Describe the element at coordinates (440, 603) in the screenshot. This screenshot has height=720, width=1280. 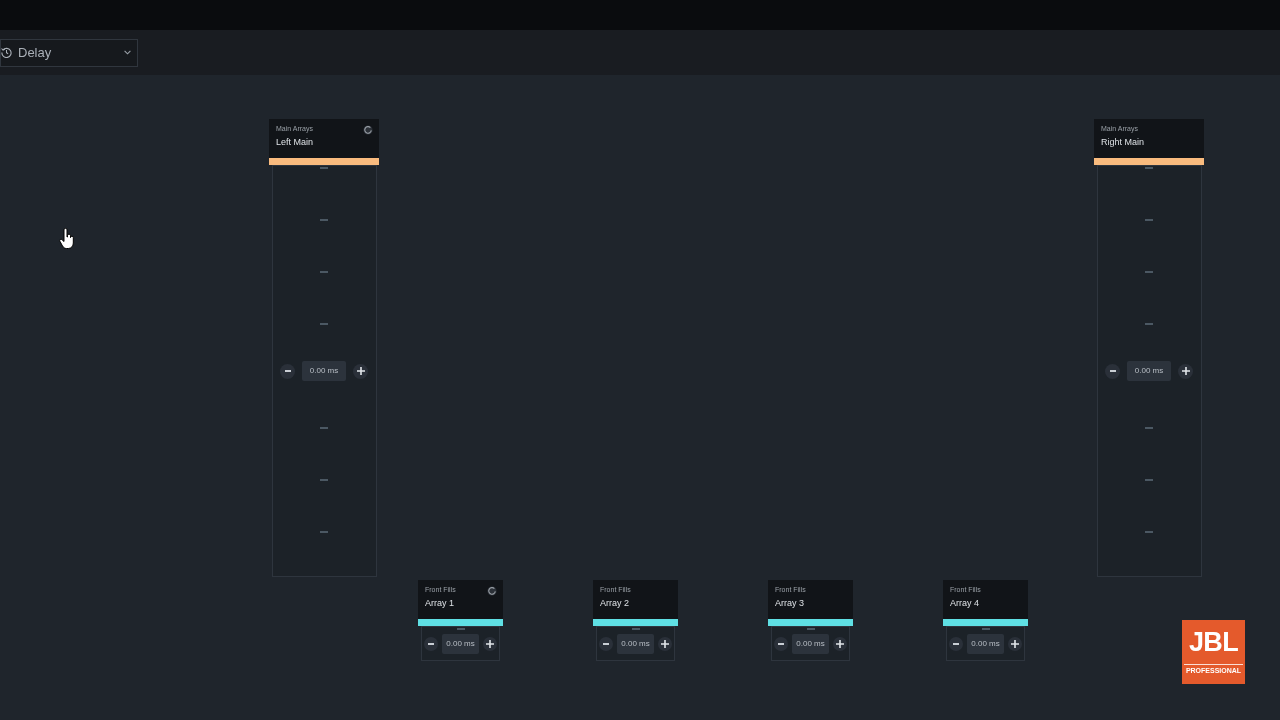
I see `output-name: Array 1` at that location.